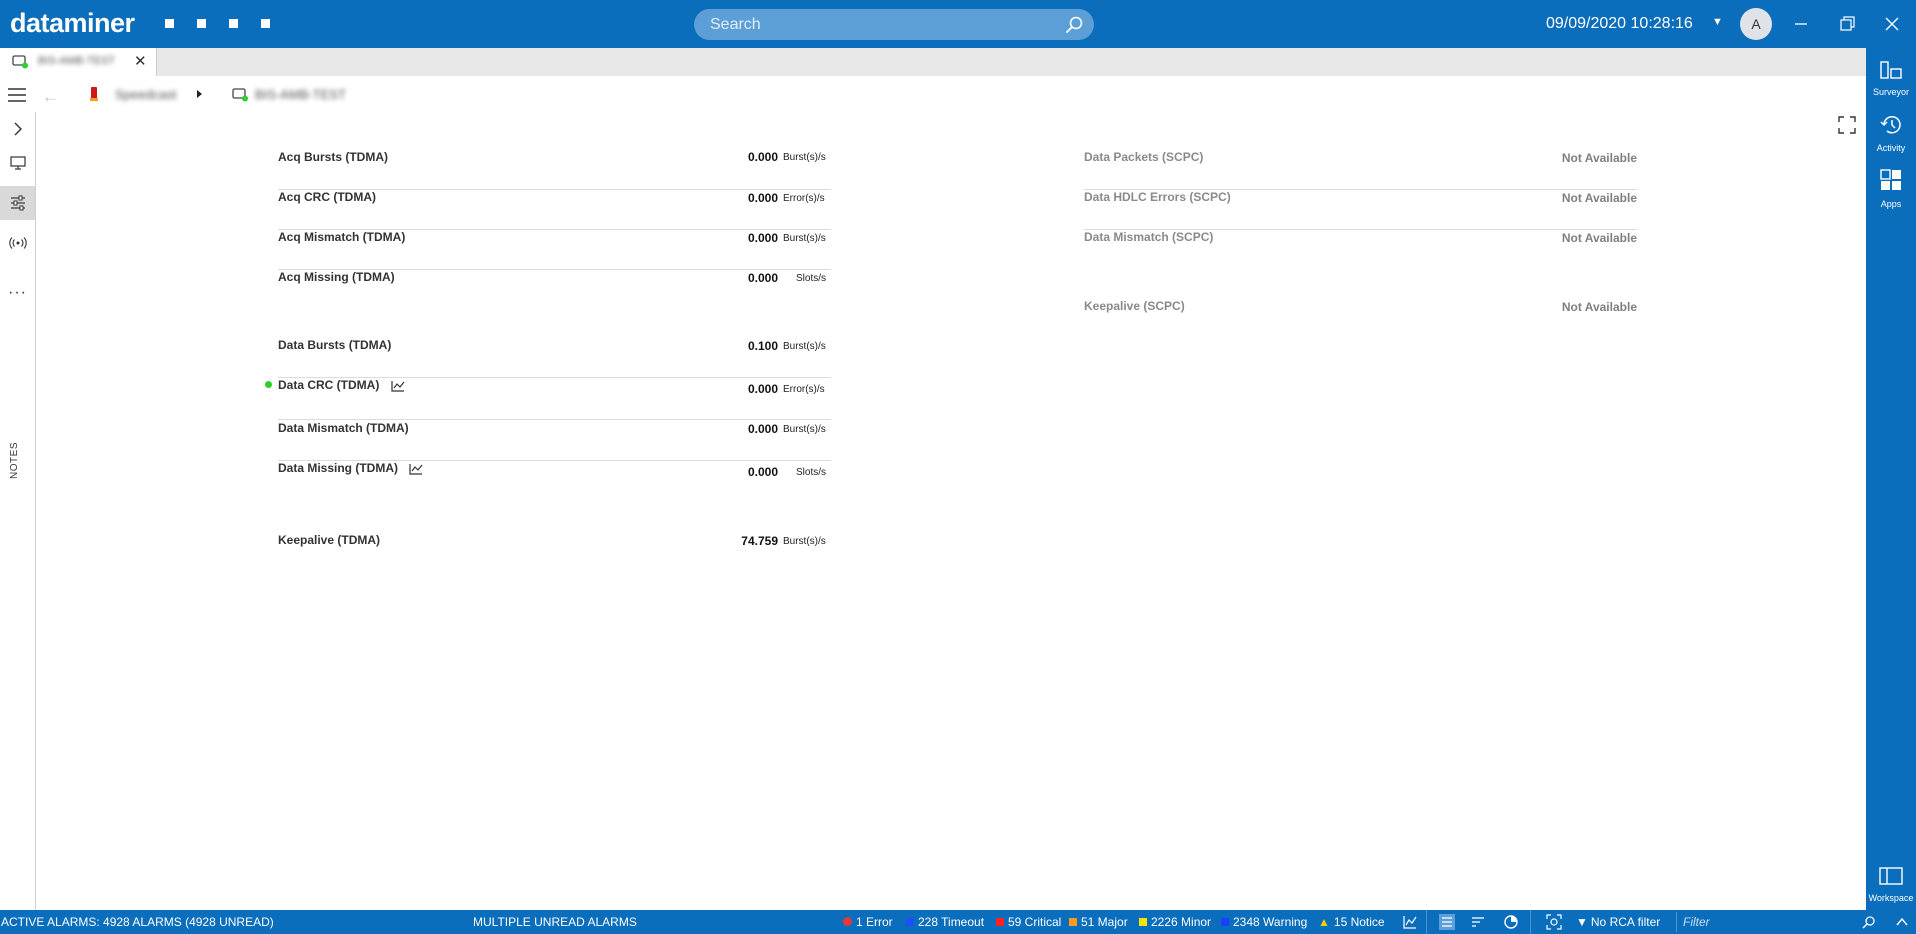 The width and height of the screenshot is (1916, 934). I want to click on close-window-icon, so click(1892, 24).